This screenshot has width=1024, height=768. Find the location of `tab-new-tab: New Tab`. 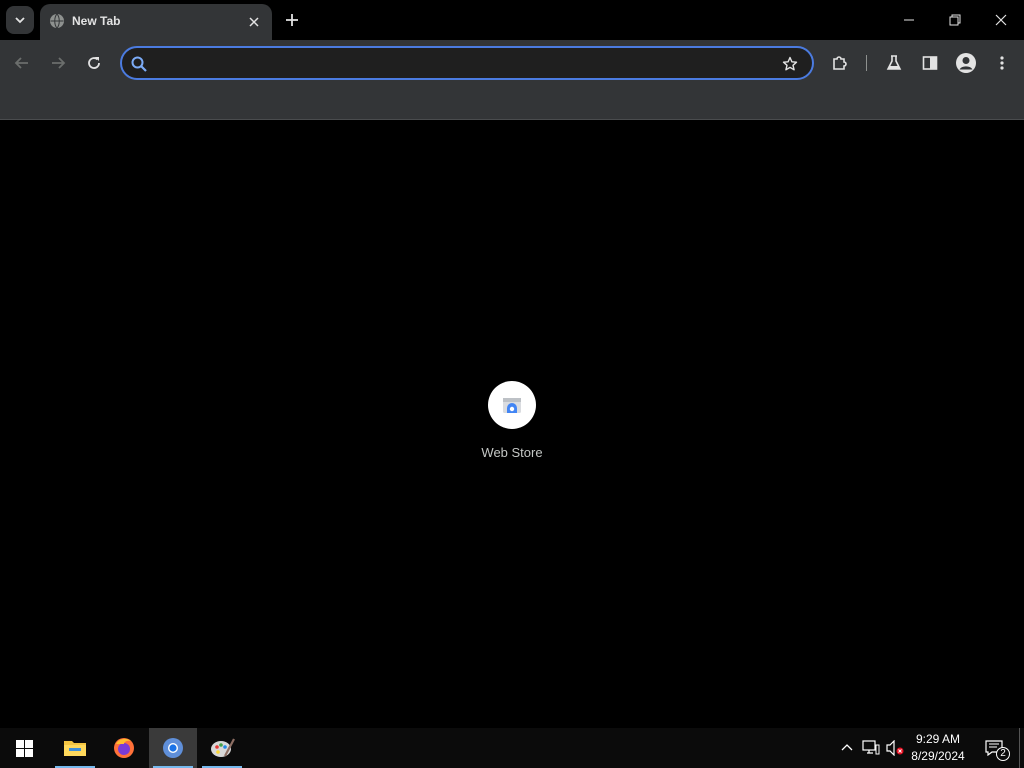

tab-new-tab: New Tab is located at coordinates (156, 22).